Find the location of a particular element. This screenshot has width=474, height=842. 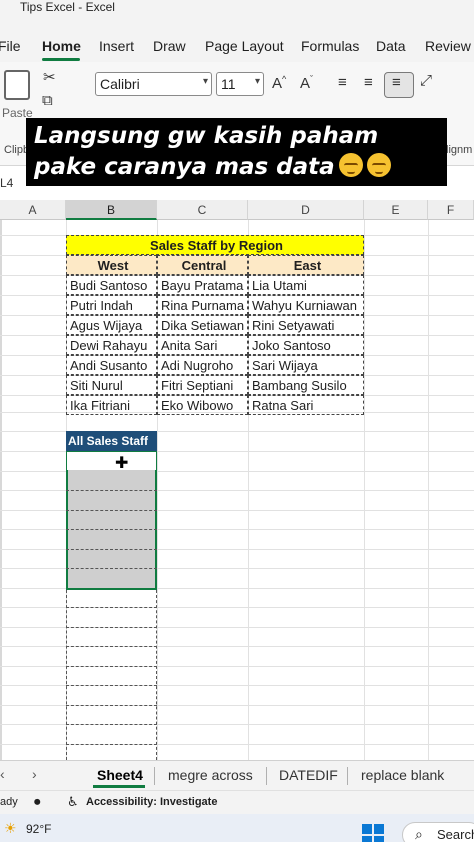

sheet-tab-datedif: DATEDIF is located at coordinates (308, 775).